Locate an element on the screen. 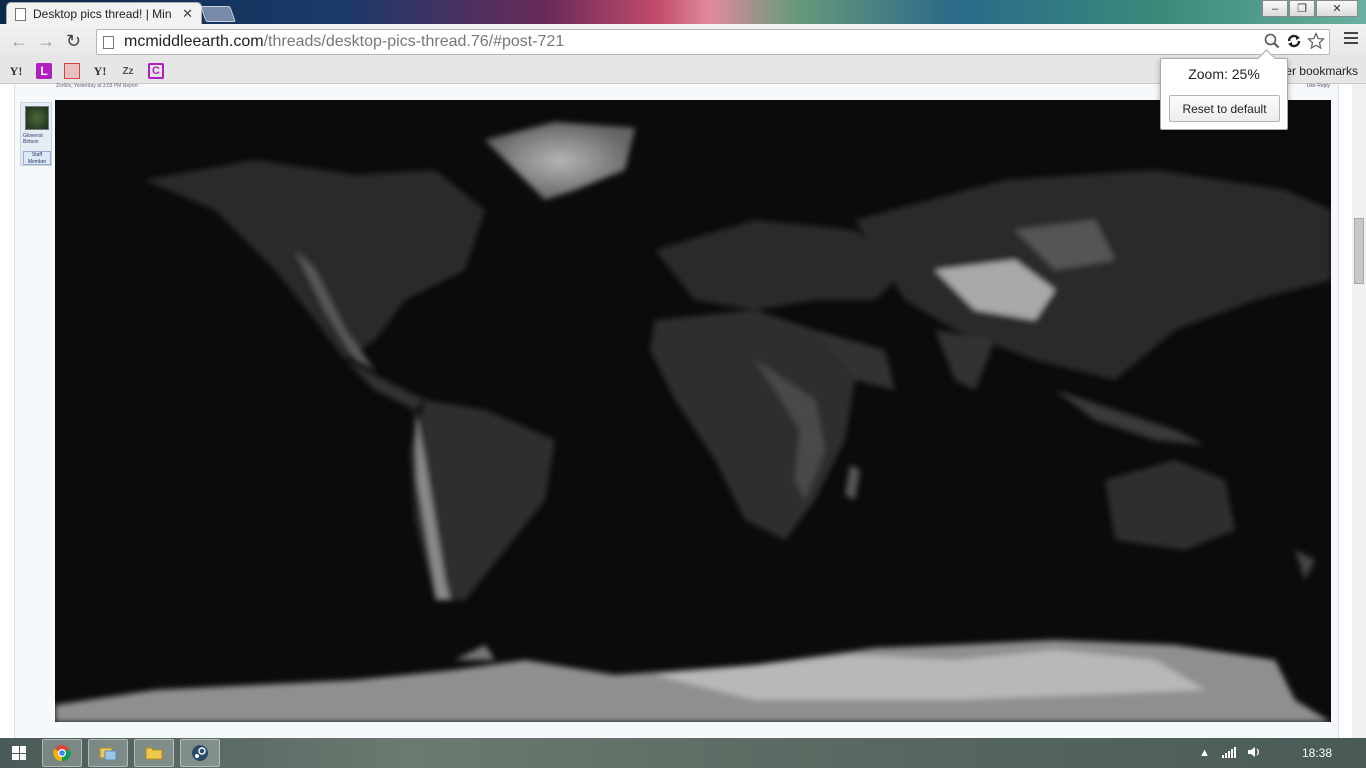 Image resolution: width=1366 pixels, height=768 pixels. l-bookmark-icon: L is located at coordinates (44, 71).